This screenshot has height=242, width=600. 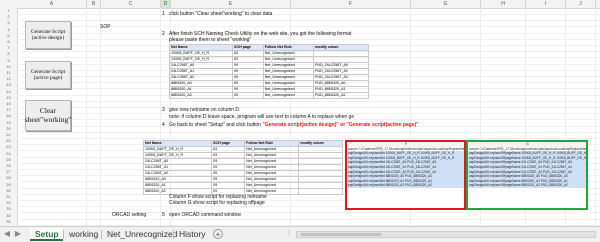 I want to click on table-cell: 09, so click(x=248, y=95).